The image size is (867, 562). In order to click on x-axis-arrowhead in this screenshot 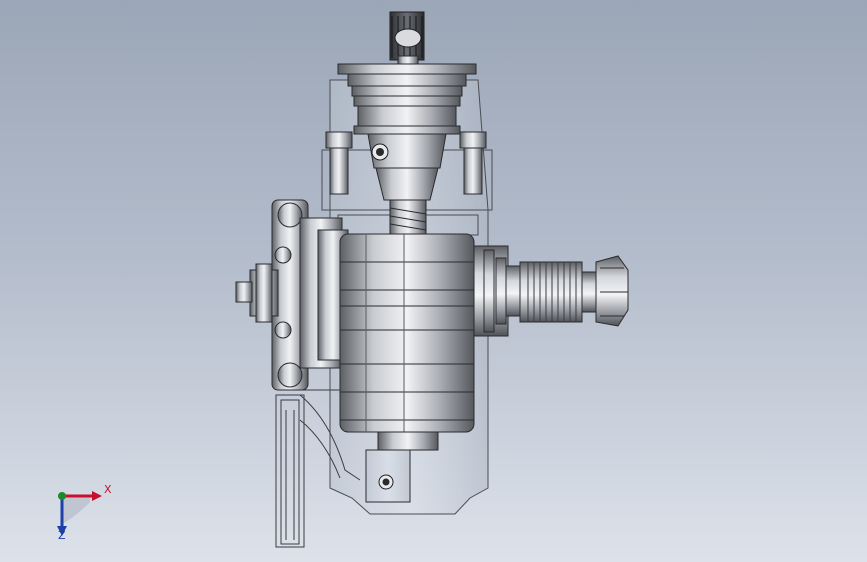, I will do `click(97, 496)`.